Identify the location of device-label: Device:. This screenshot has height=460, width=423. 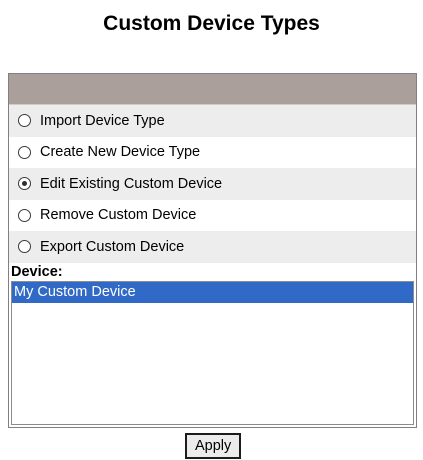
(212, 271).